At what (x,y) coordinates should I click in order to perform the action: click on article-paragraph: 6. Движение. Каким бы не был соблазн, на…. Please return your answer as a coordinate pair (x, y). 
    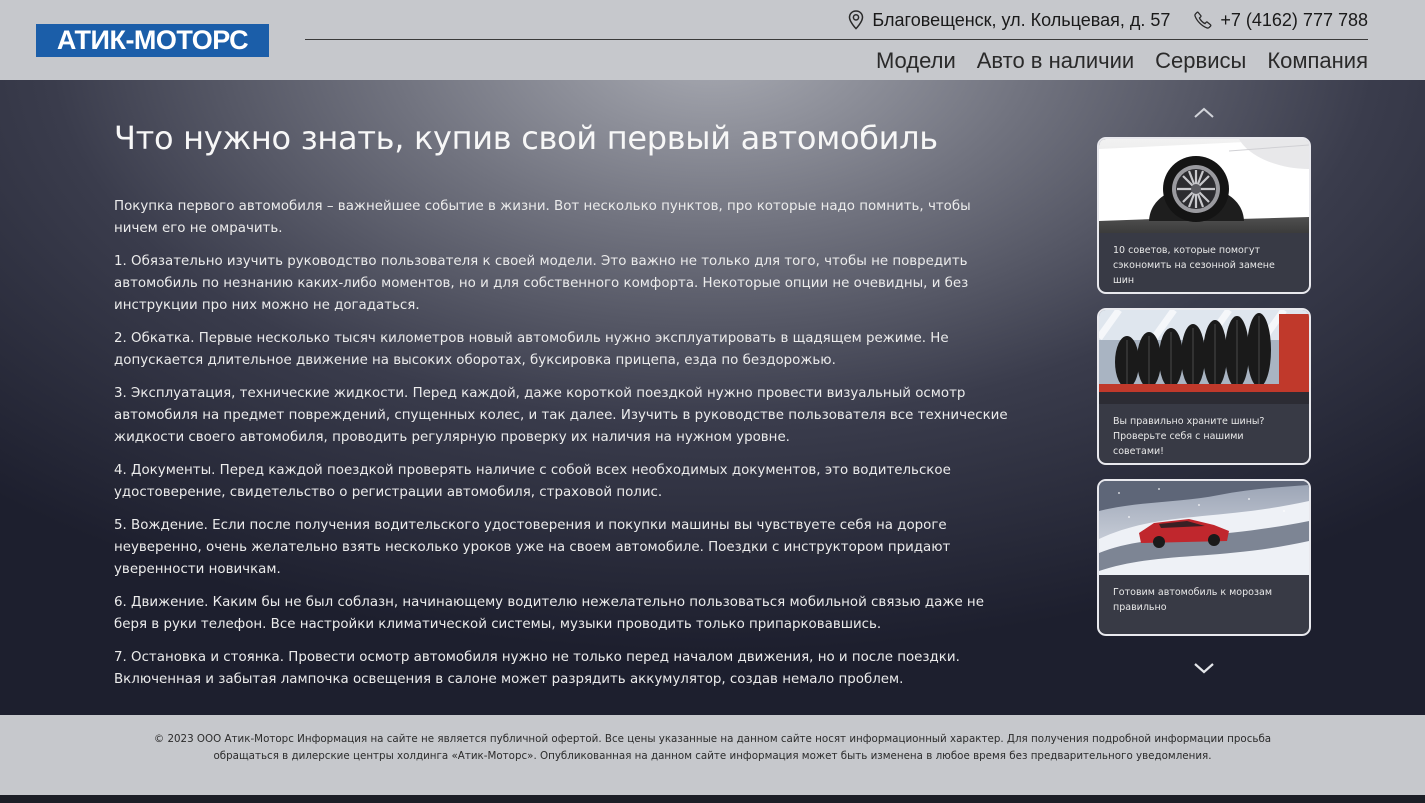
    Looking at the image, I should click on (549, 613).